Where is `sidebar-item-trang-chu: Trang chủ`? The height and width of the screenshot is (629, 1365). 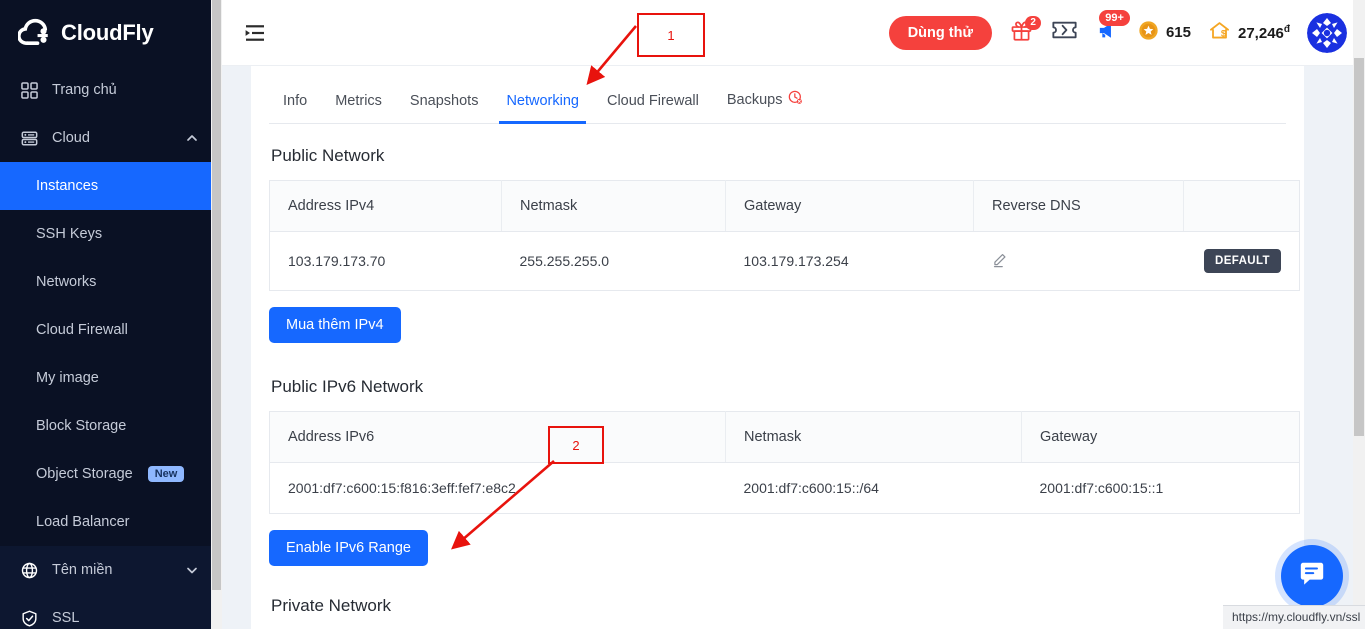
sidebar-item-trang-chu: Trang chủ is located at coordinates (111, 90).